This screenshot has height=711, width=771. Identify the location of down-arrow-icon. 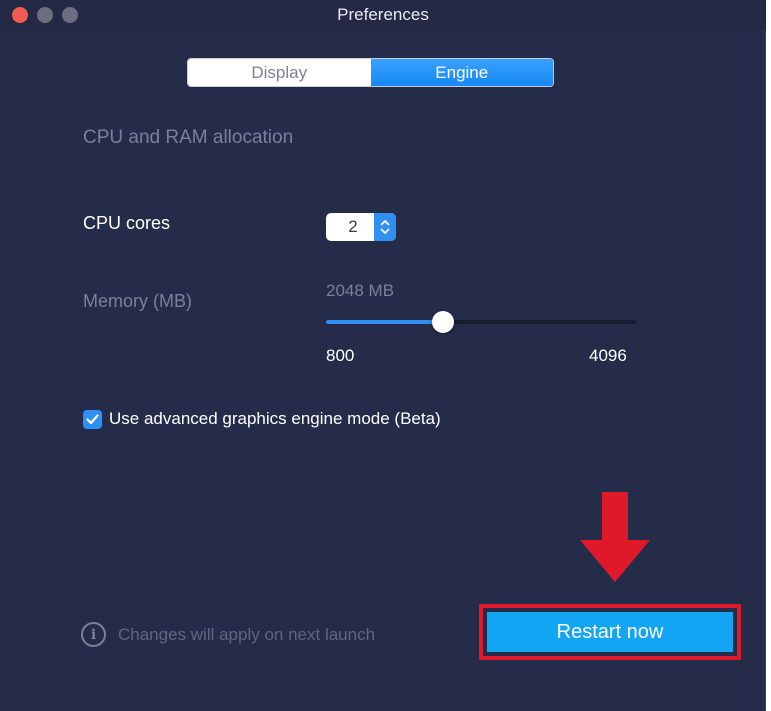
(615, 537).